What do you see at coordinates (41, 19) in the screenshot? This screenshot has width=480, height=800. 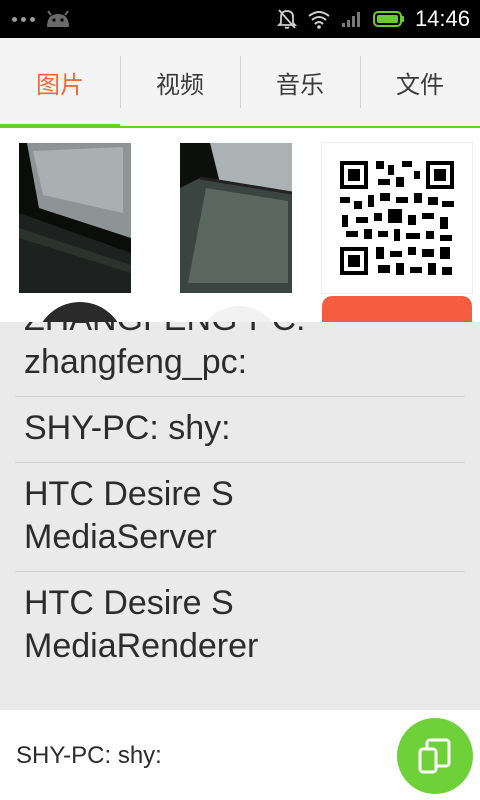 I see `status-left-icons` at bounding box center [41, 19].